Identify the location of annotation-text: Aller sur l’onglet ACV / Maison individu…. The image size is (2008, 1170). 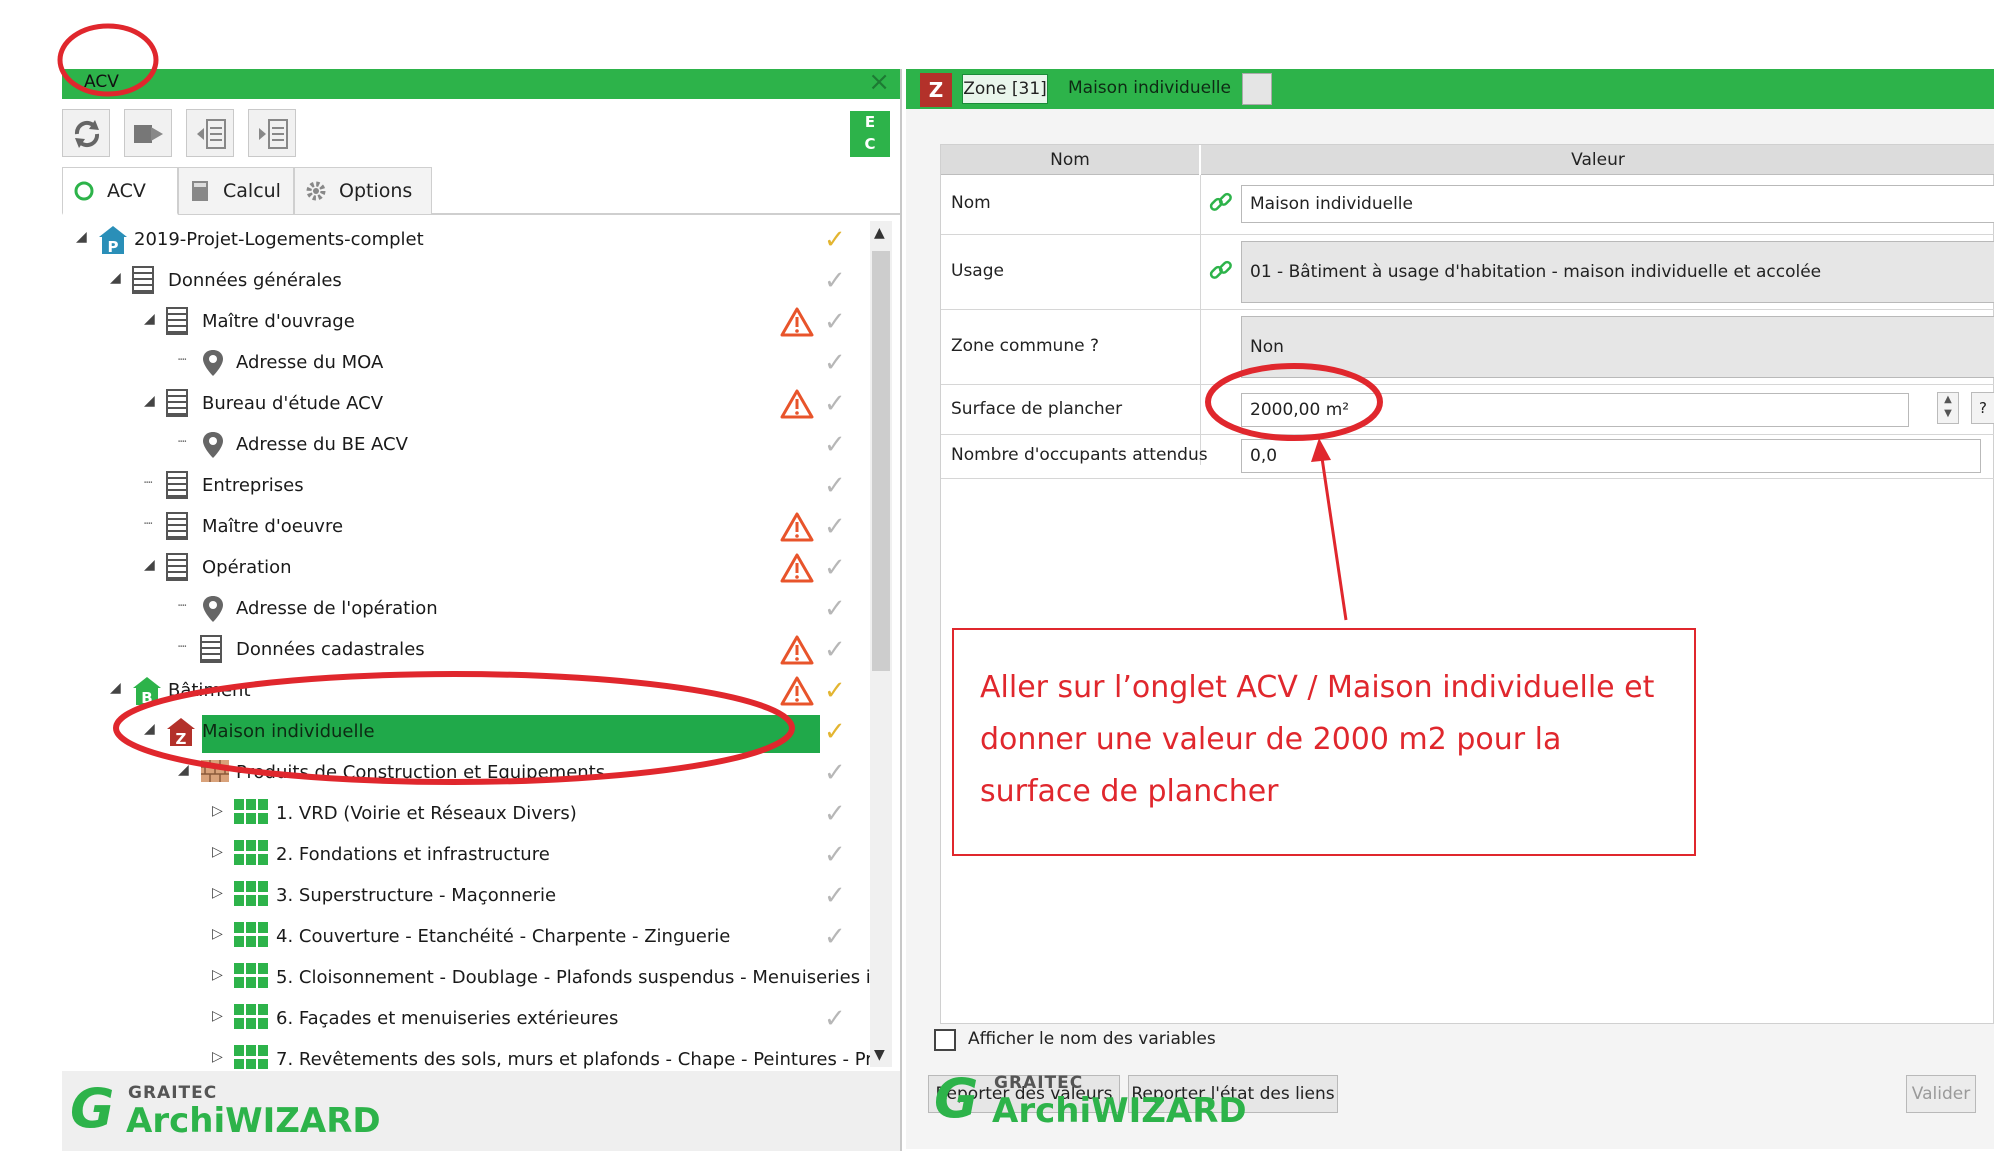
(1317, 739).